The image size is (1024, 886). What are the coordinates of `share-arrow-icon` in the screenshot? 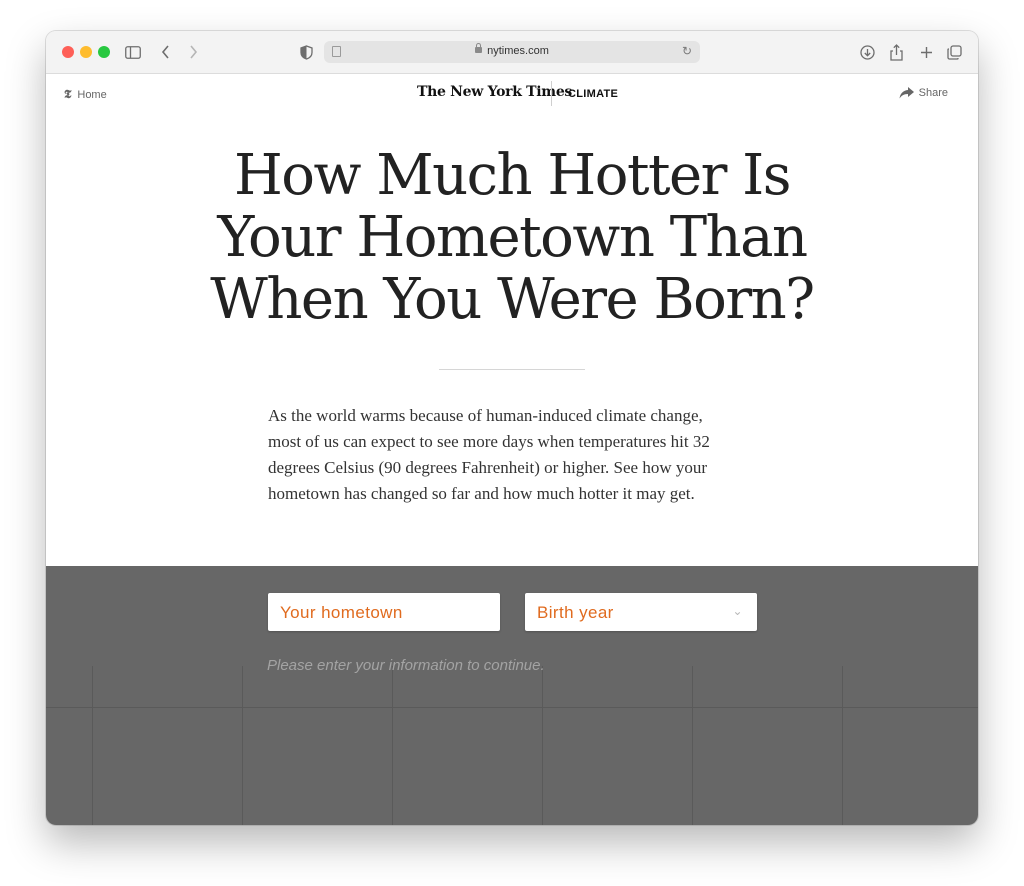 It's located at (906, 93).